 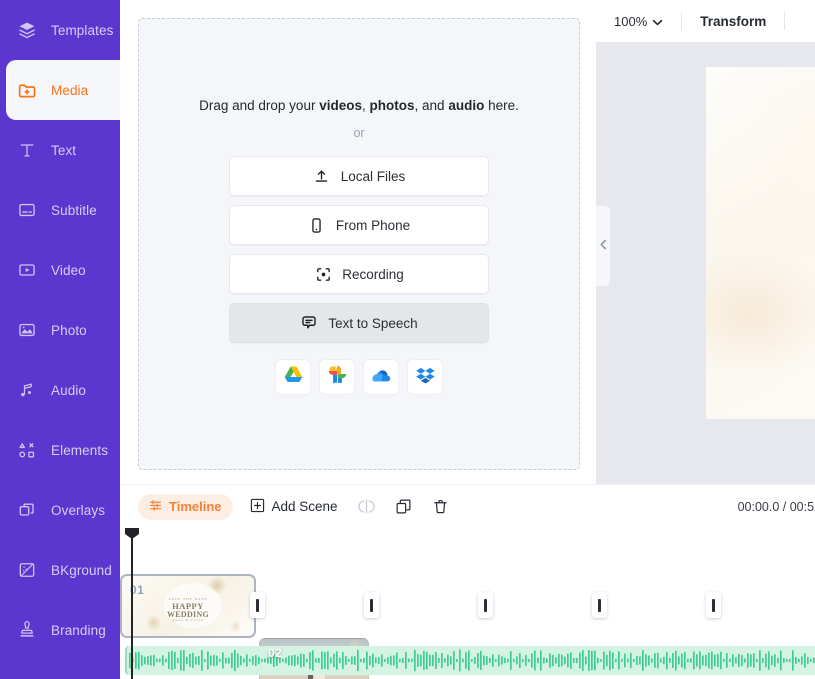 I want to click on sidebar-item-label: Branding, so click(x=78, y=630).